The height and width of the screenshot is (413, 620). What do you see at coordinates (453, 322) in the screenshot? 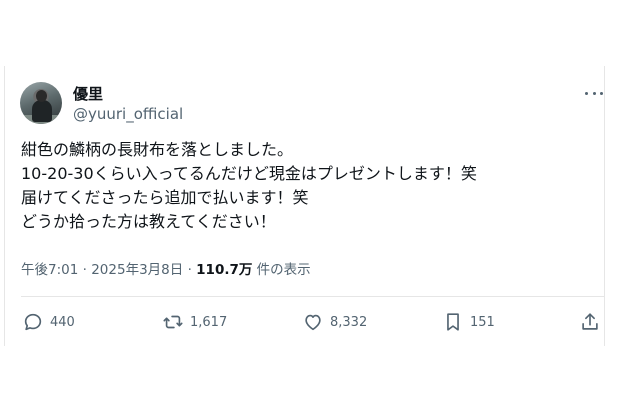
I see `bookmark-icon` at bounding box center [453, 322].